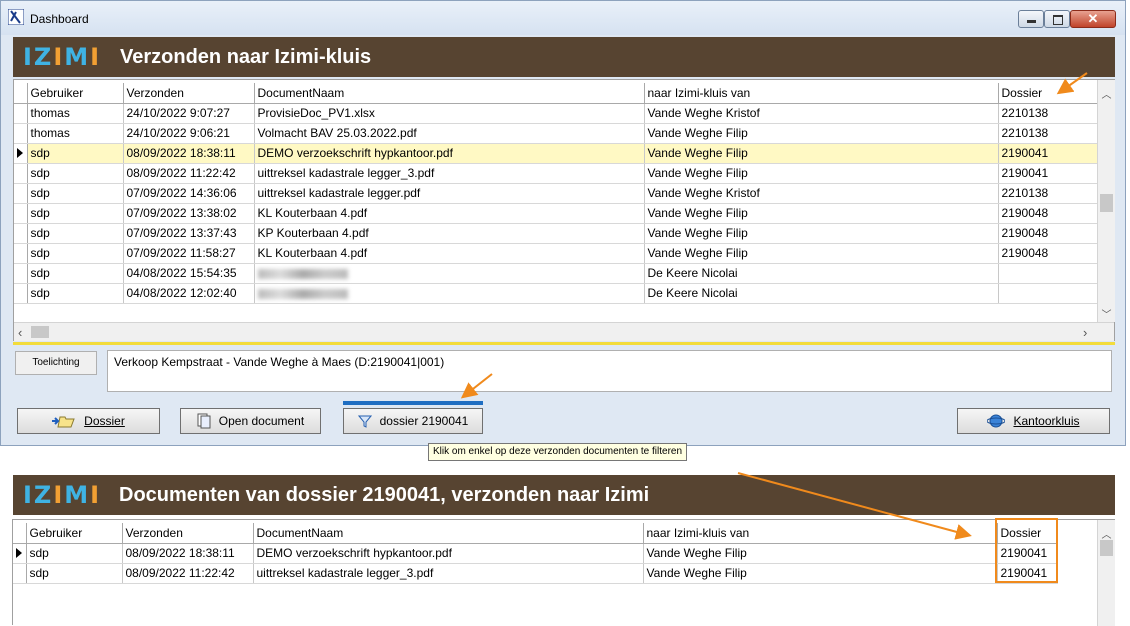 This screenshot has height=626, width=1130. I want to click on cell-sent: 08/09/2022 18:38:11, so click(189, 153).